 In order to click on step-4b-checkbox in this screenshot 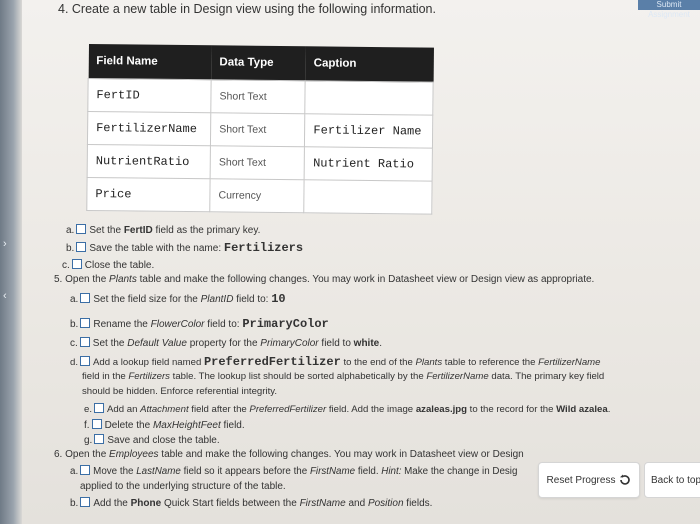, I will do `click(81, 247)`.